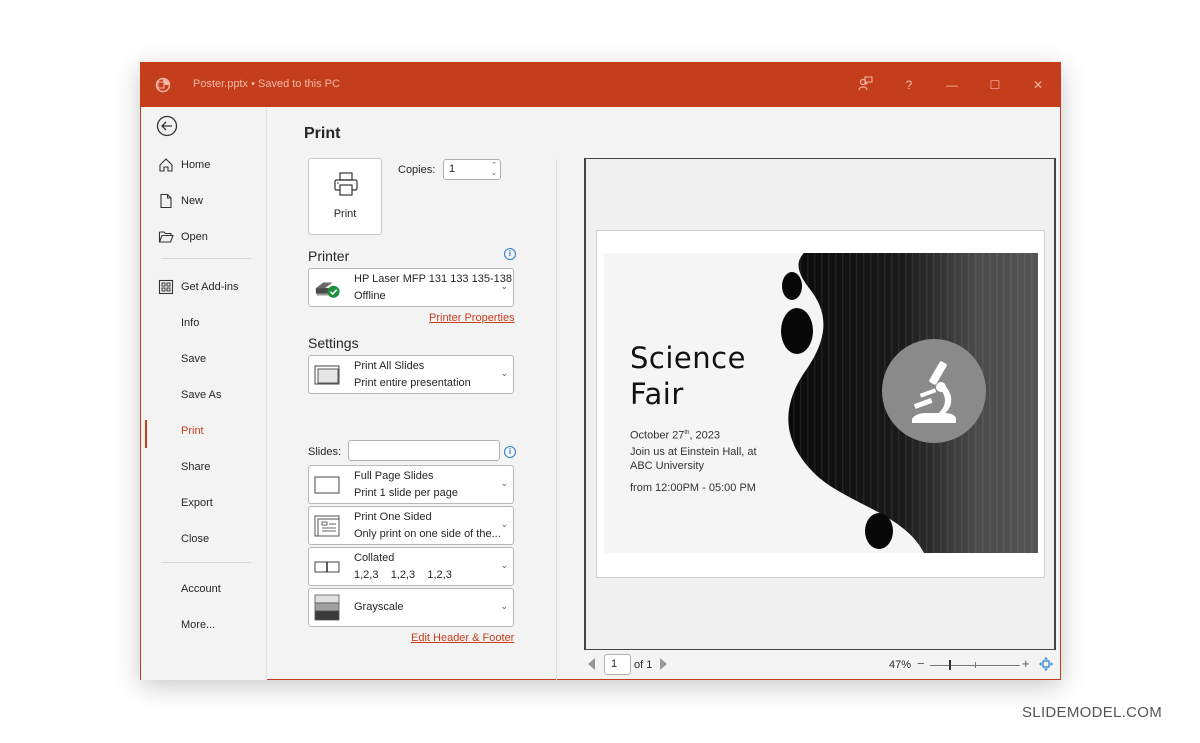 This screenshot has width=1200, height=743. I want to click on nav-item-close: Close, so click(204, 540).